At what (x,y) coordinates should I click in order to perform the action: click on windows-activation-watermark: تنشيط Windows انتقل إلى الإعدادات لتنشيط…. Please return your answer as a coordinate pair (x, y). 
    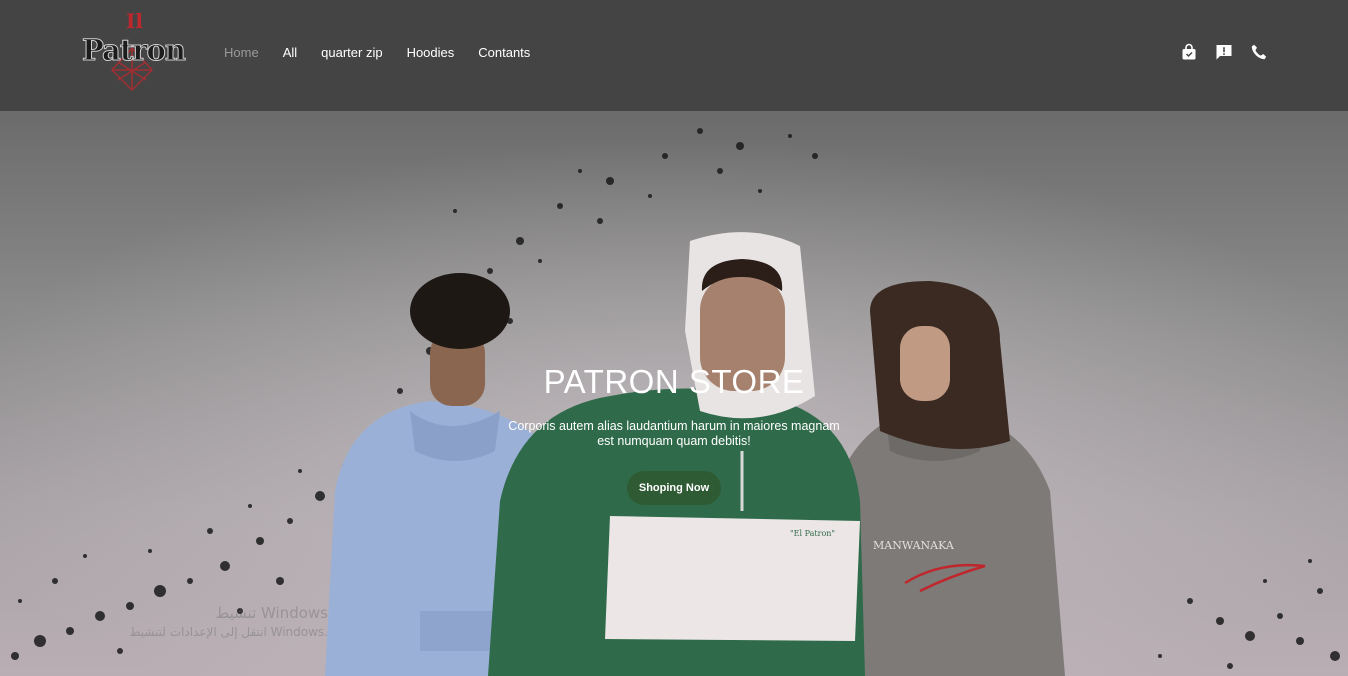
    Looking at the image, I should click on (198, 622).